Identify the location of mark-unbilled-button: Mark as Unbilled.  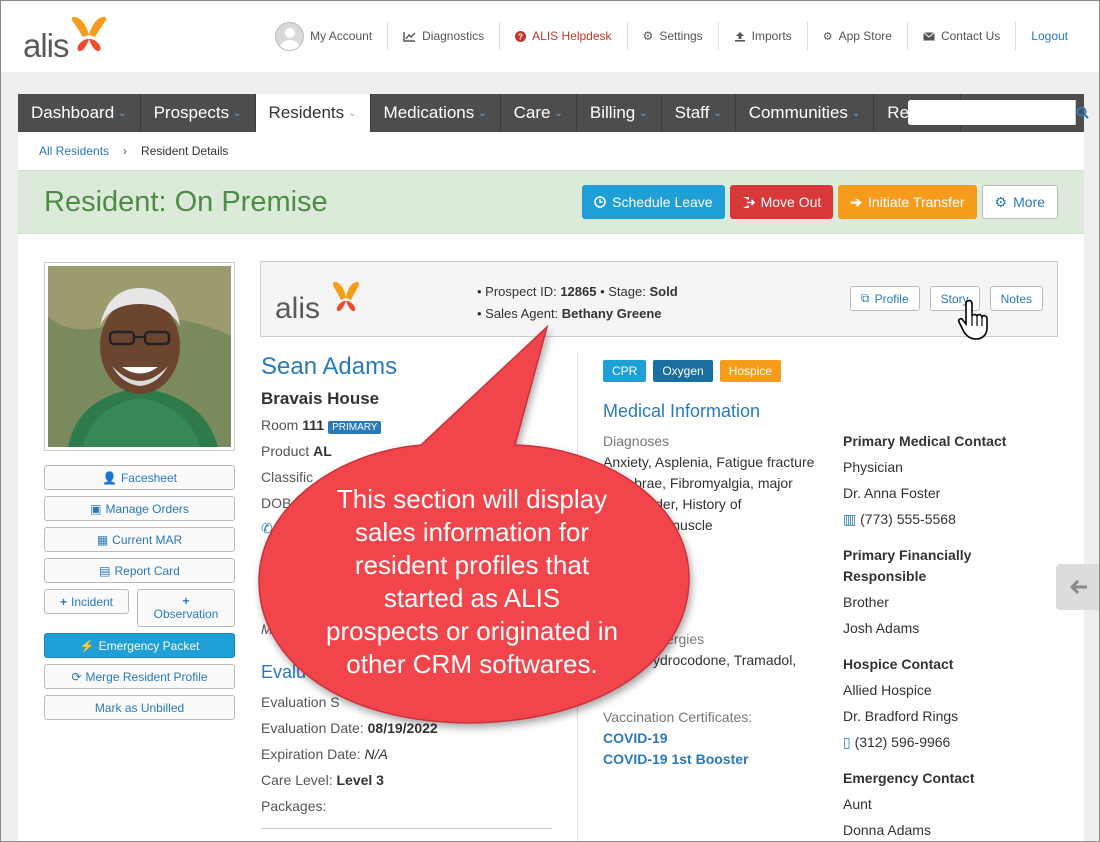
(139, 707).